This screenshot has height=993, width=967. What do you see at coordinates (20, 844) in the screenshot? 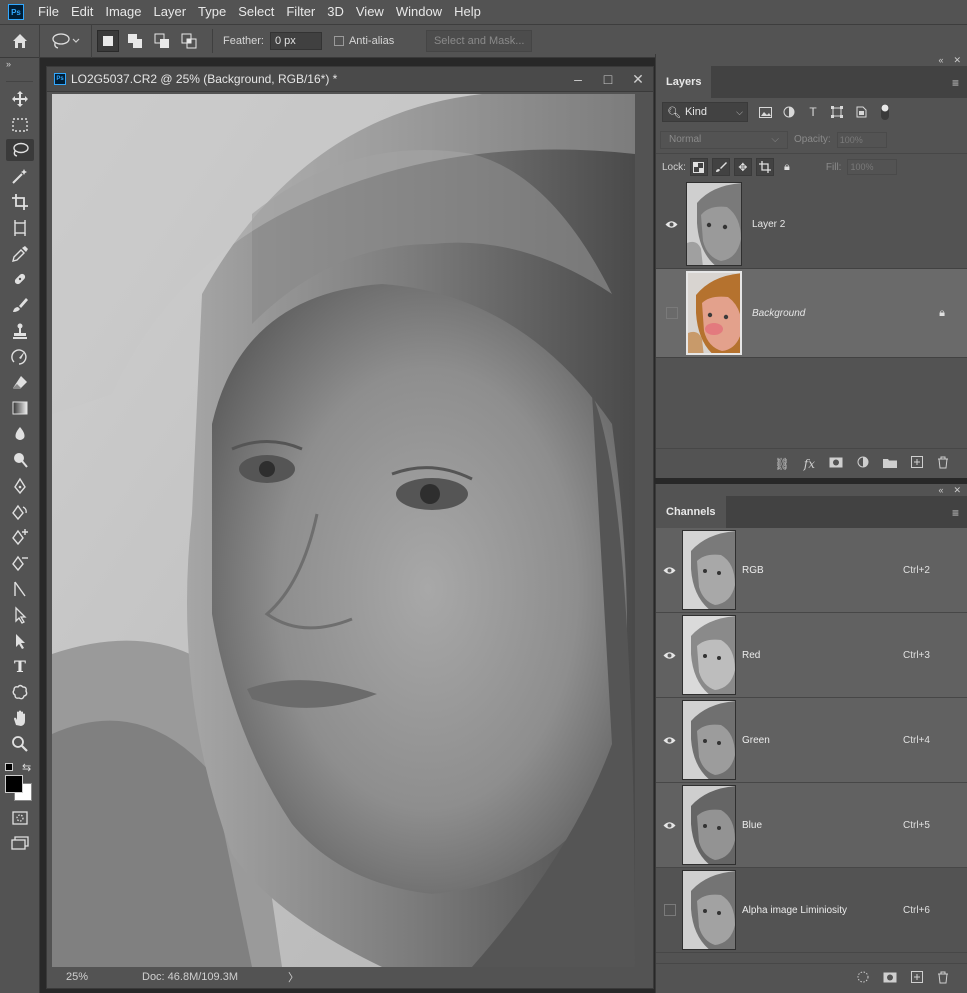
I see `screen-mode-icon` at bounding box center [20, 844].